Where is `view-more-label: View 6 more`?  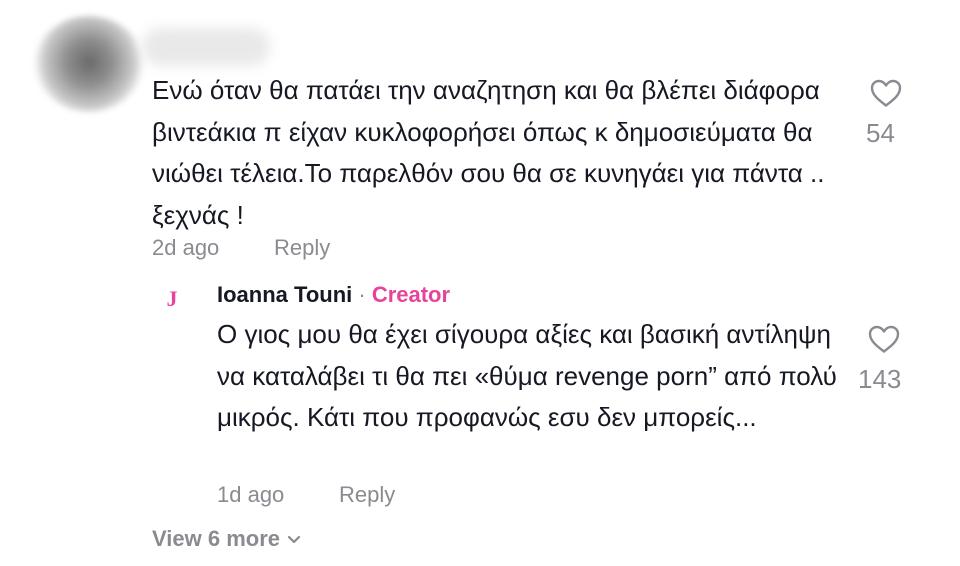 view-more-label: View 6 more is located at coordinates (216, 538).